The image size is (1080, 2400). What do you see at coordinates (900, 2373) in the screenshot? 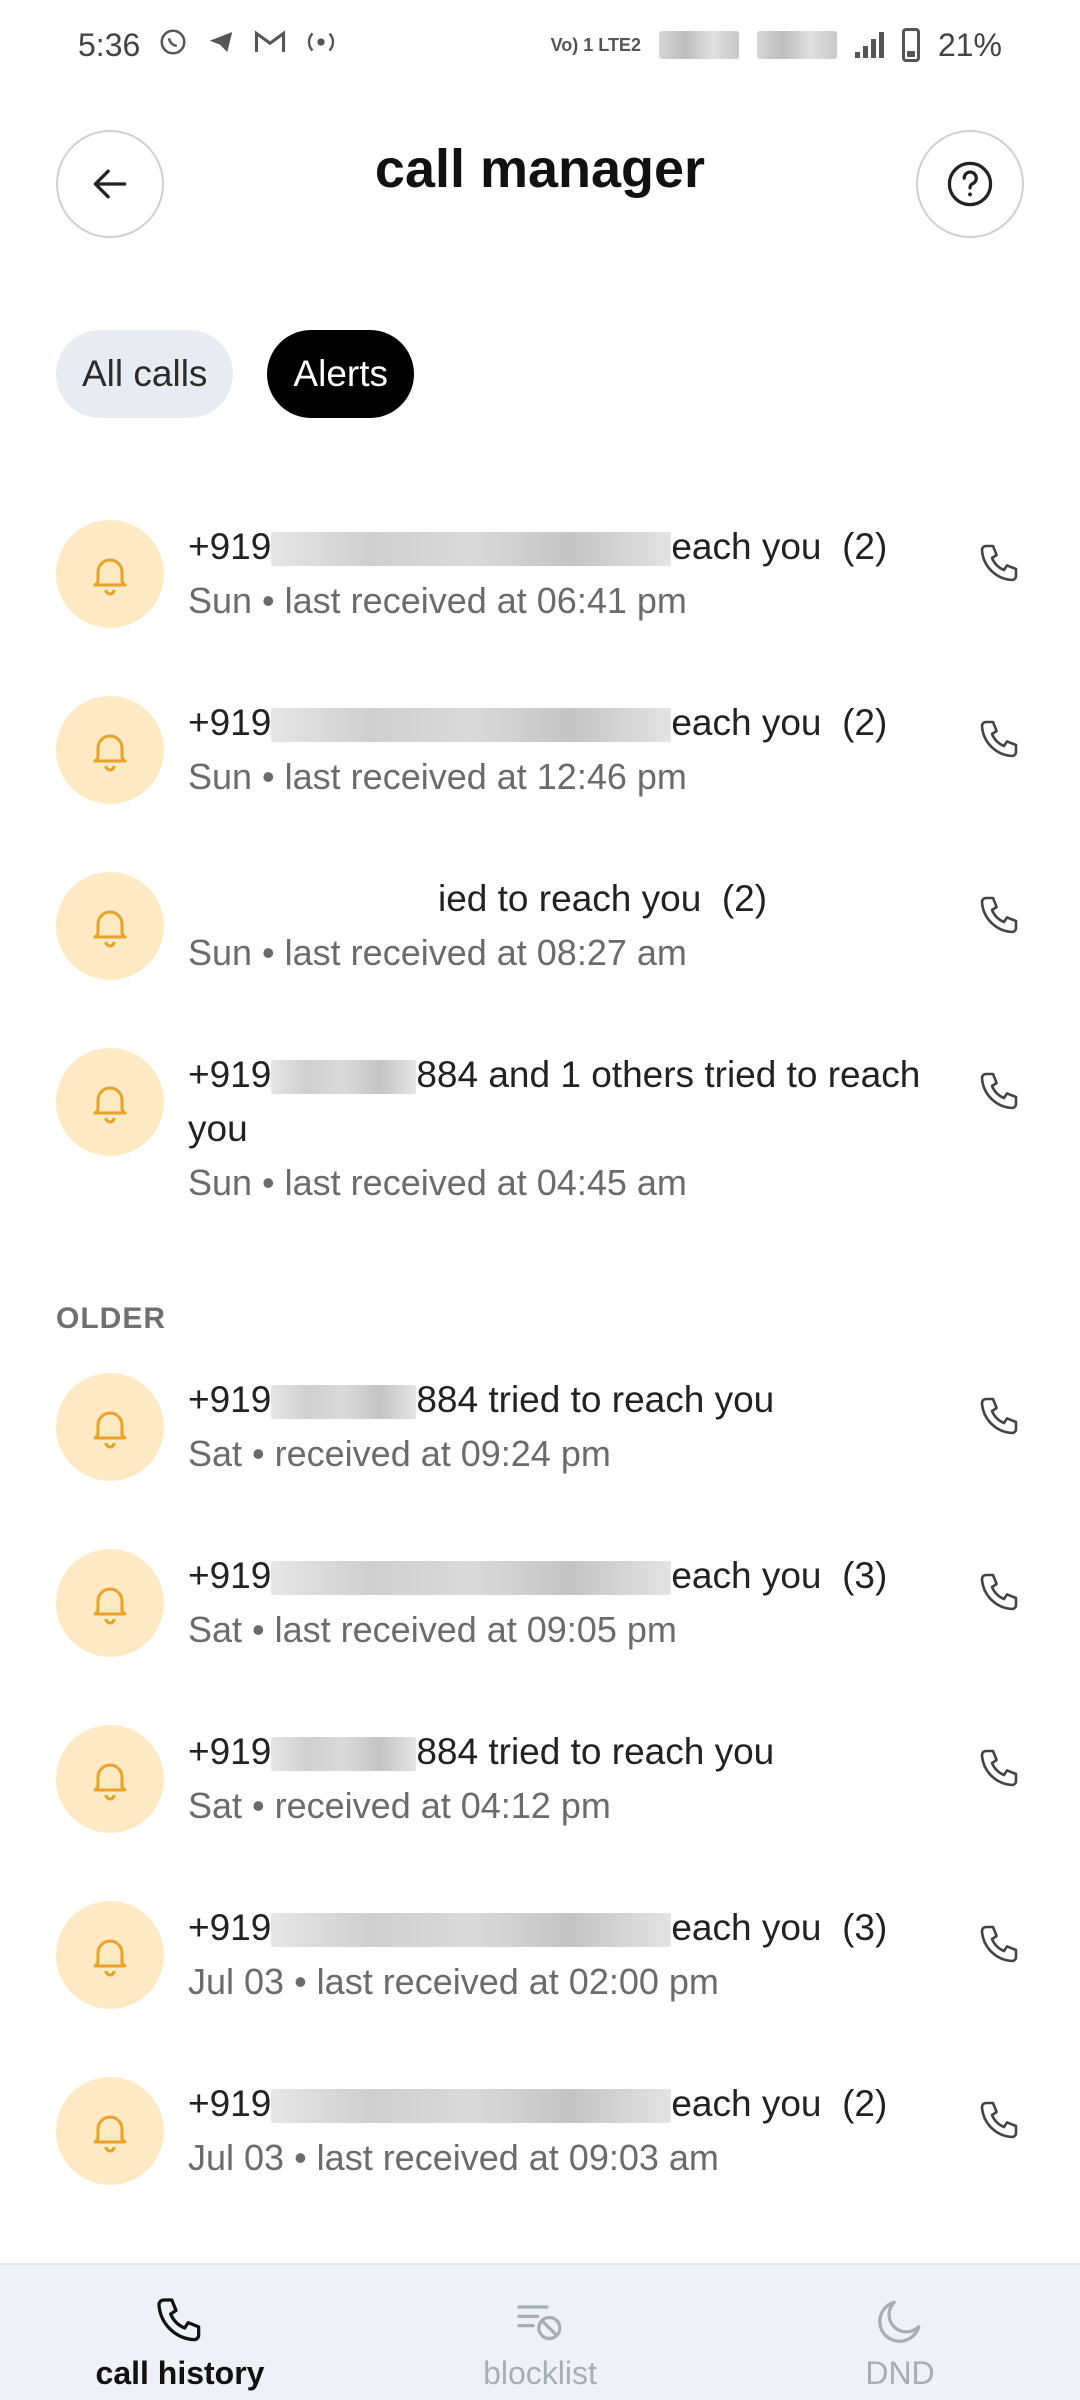
I see `nav-label: DND` at bounding box center [900, 2373].